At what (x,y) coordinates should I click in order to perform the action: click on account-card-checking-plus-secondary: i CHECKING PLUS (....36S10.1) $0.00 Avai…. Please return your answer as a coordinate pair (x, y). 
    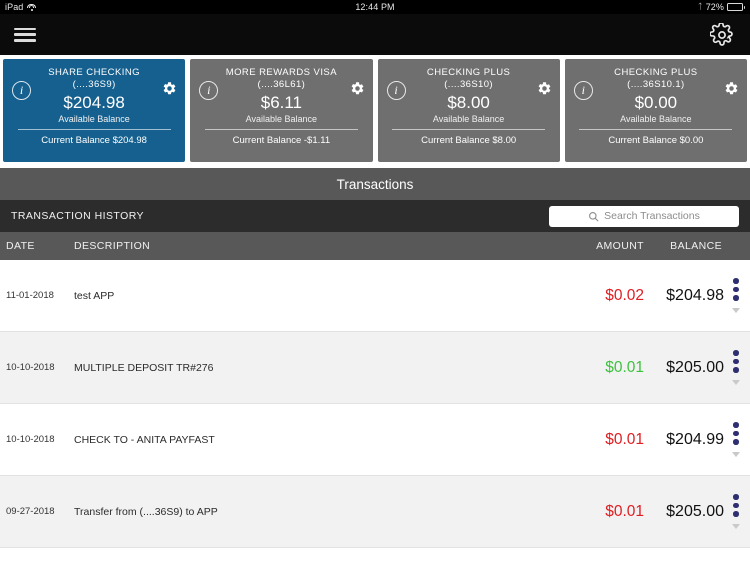
    Looking at the image, I should click on (655, 110).